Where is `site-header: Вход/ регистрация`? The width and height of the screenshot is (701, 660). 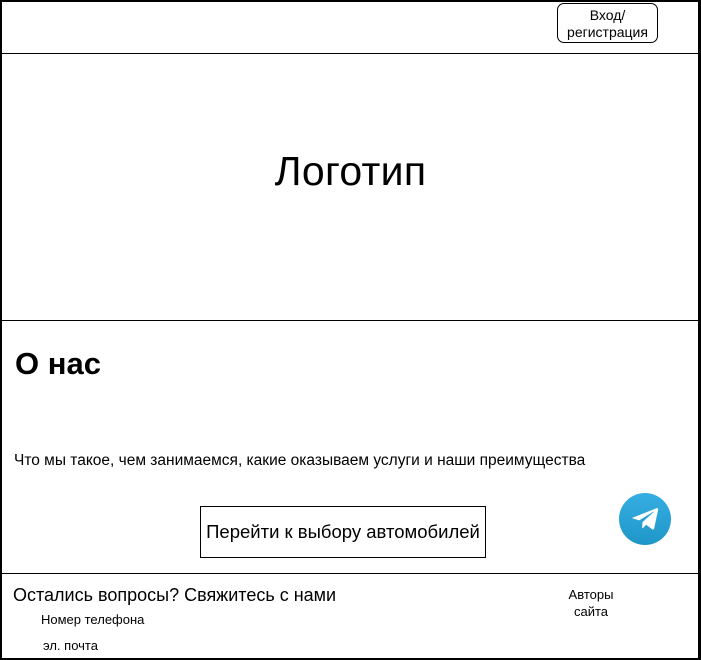
site-header: Вход/ регистрация is located at coordinates (350, 27).